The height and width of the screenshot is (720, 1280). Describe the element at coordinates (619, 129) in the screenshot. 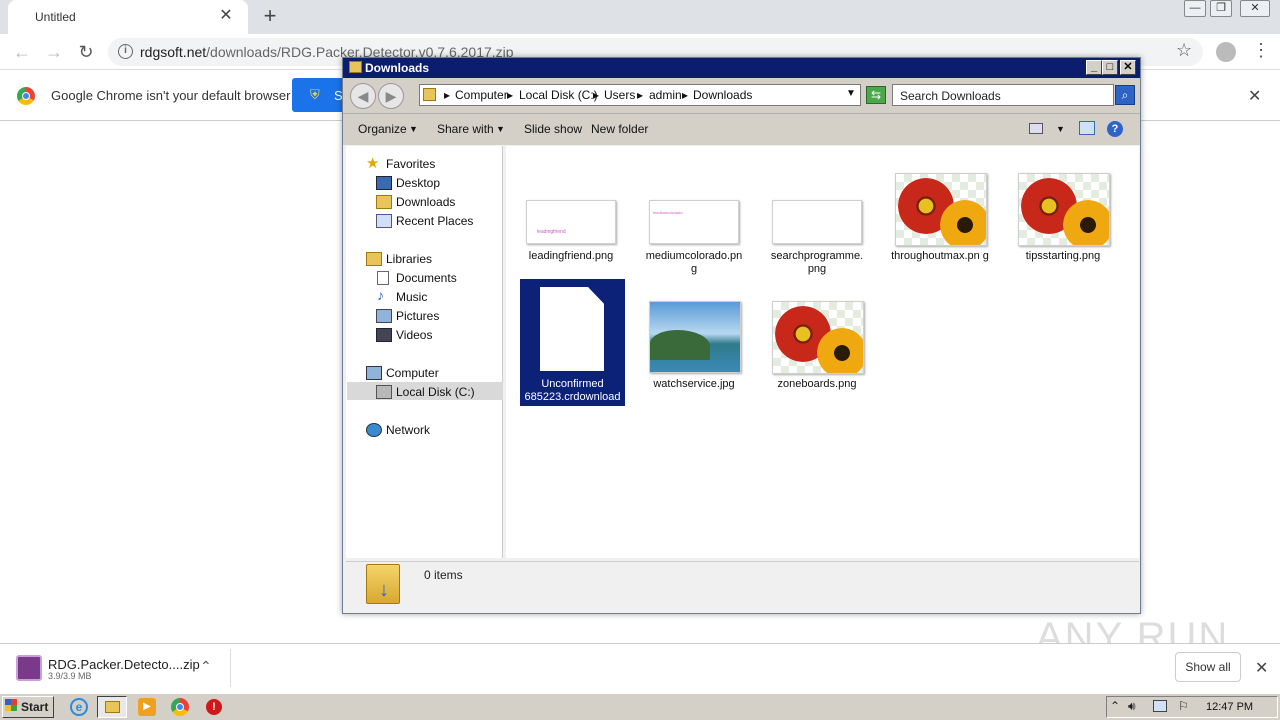

I see `new-folder-button: New folder` at that location.